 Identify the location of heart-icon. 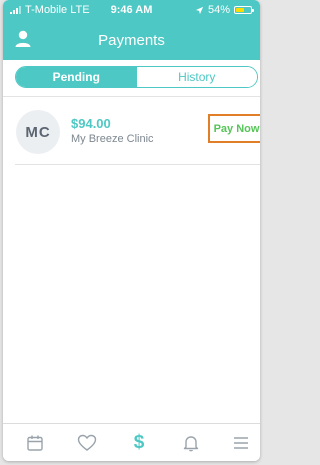
(87, 442).